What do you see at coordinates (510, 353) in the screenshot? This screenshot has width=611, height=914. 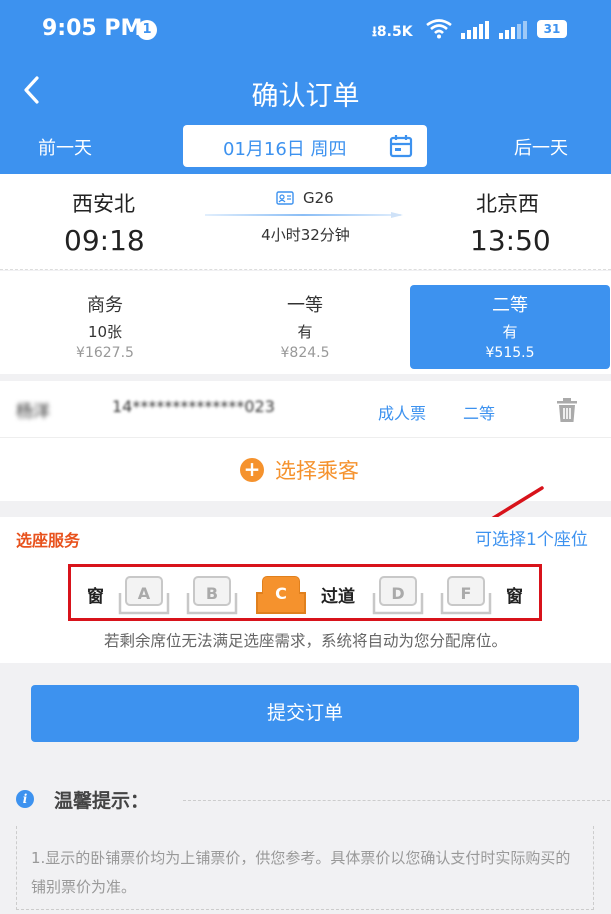 I see `seat-class-price: ¥515.5` at bounding box center [510, 353].